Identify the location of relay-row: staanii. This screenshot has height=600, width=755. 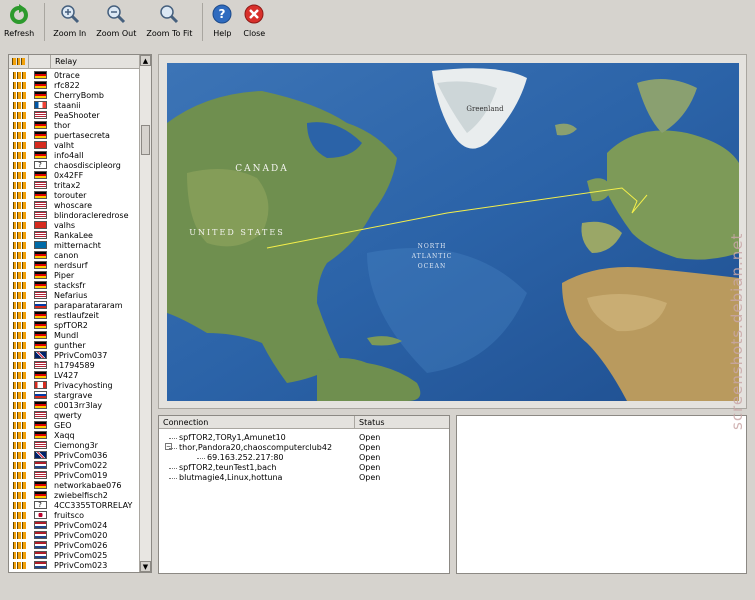
(74, 105).